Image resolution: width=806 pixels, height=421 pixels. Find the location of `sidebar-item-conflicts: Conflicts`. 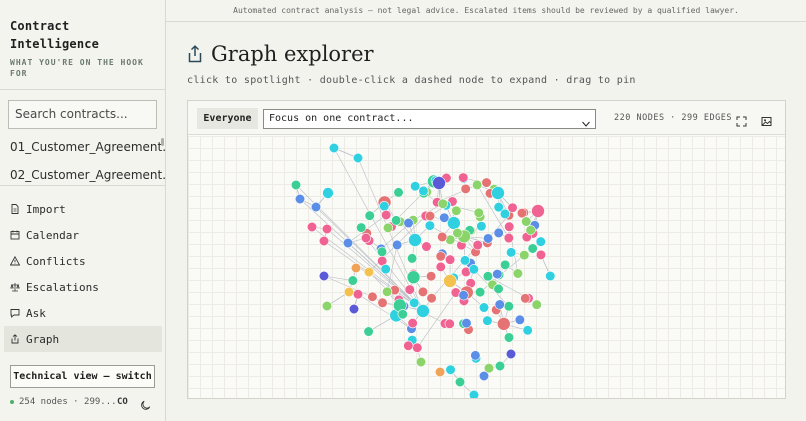

sidebar-item-conflicts: Conflicts is located at coordinates (83, 261).